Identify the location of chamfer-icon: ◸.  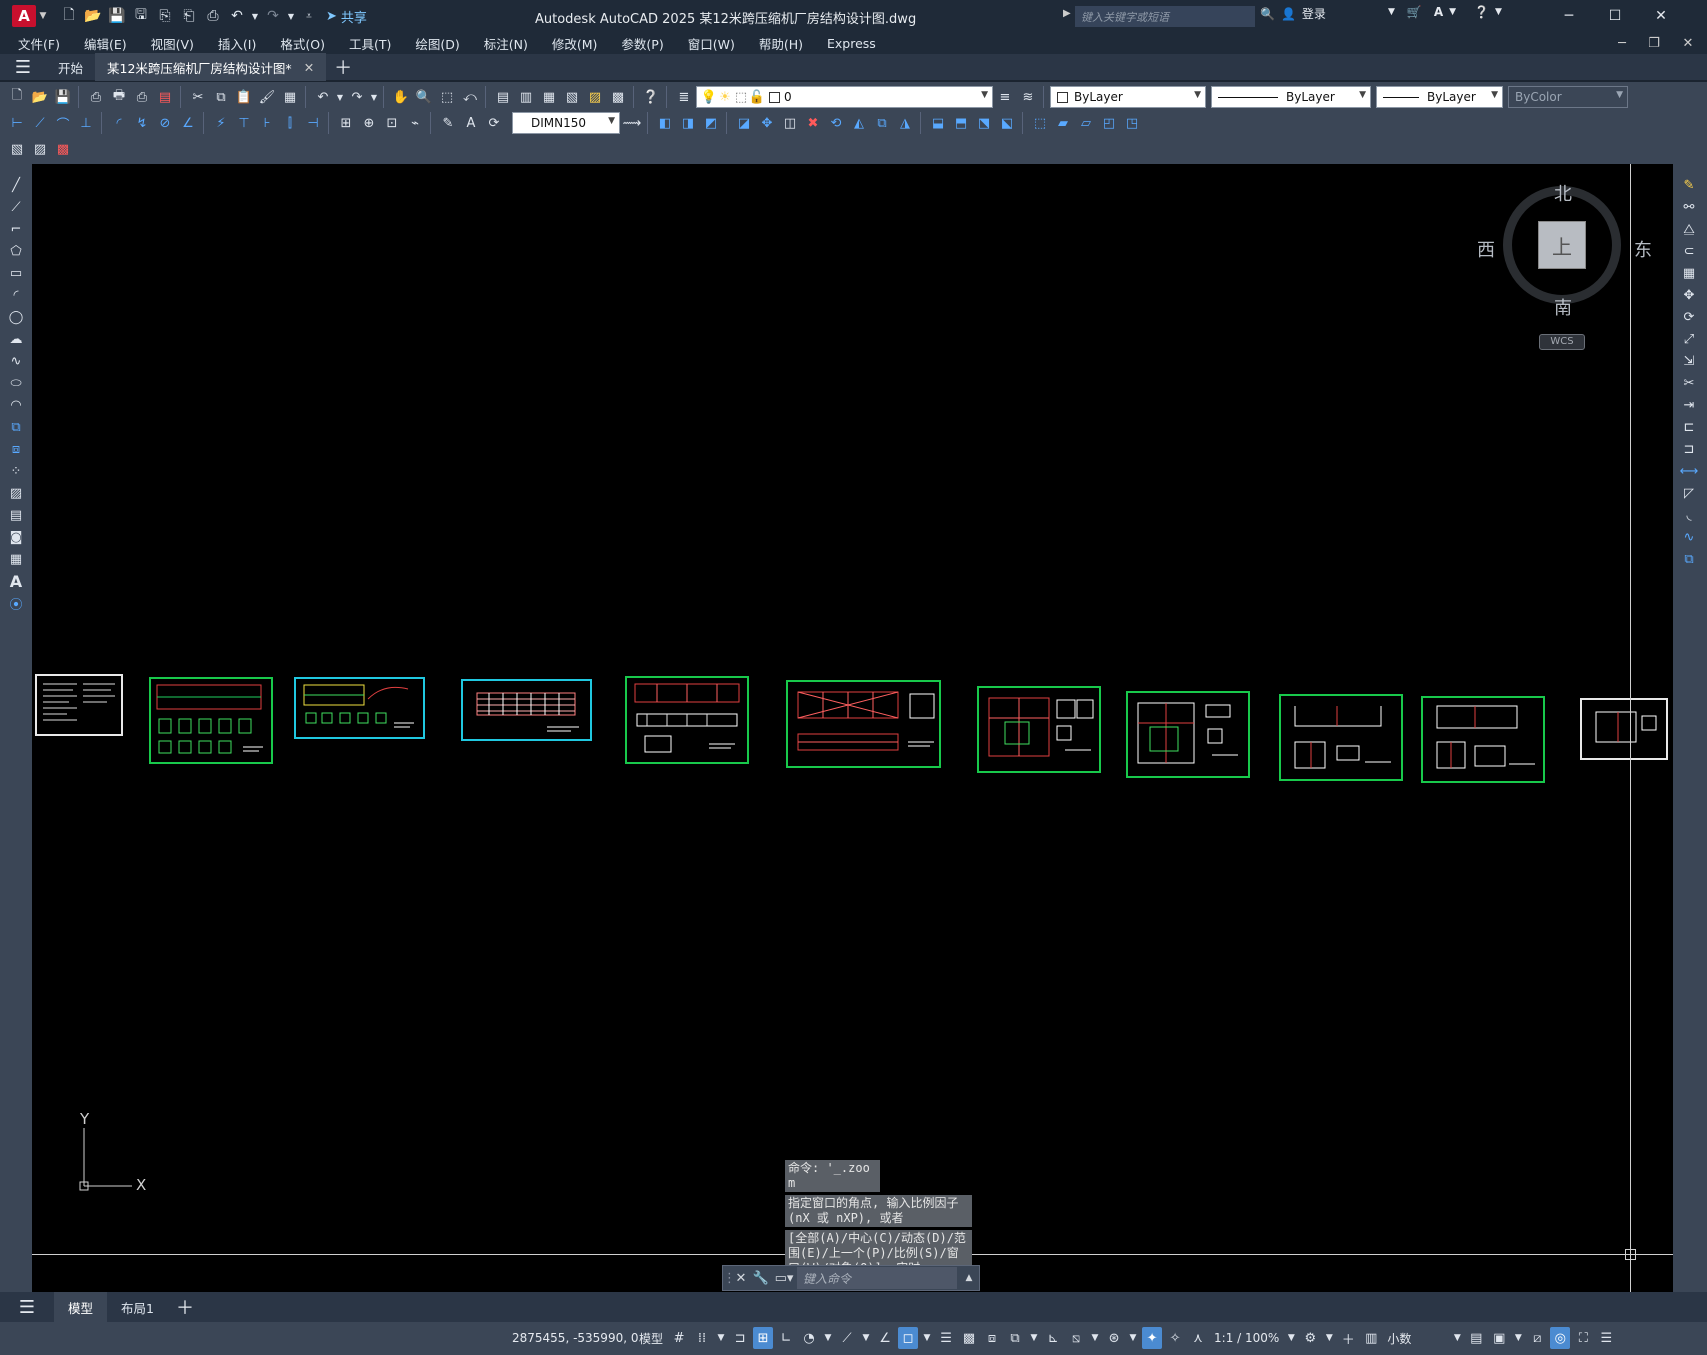
(1689, 493).